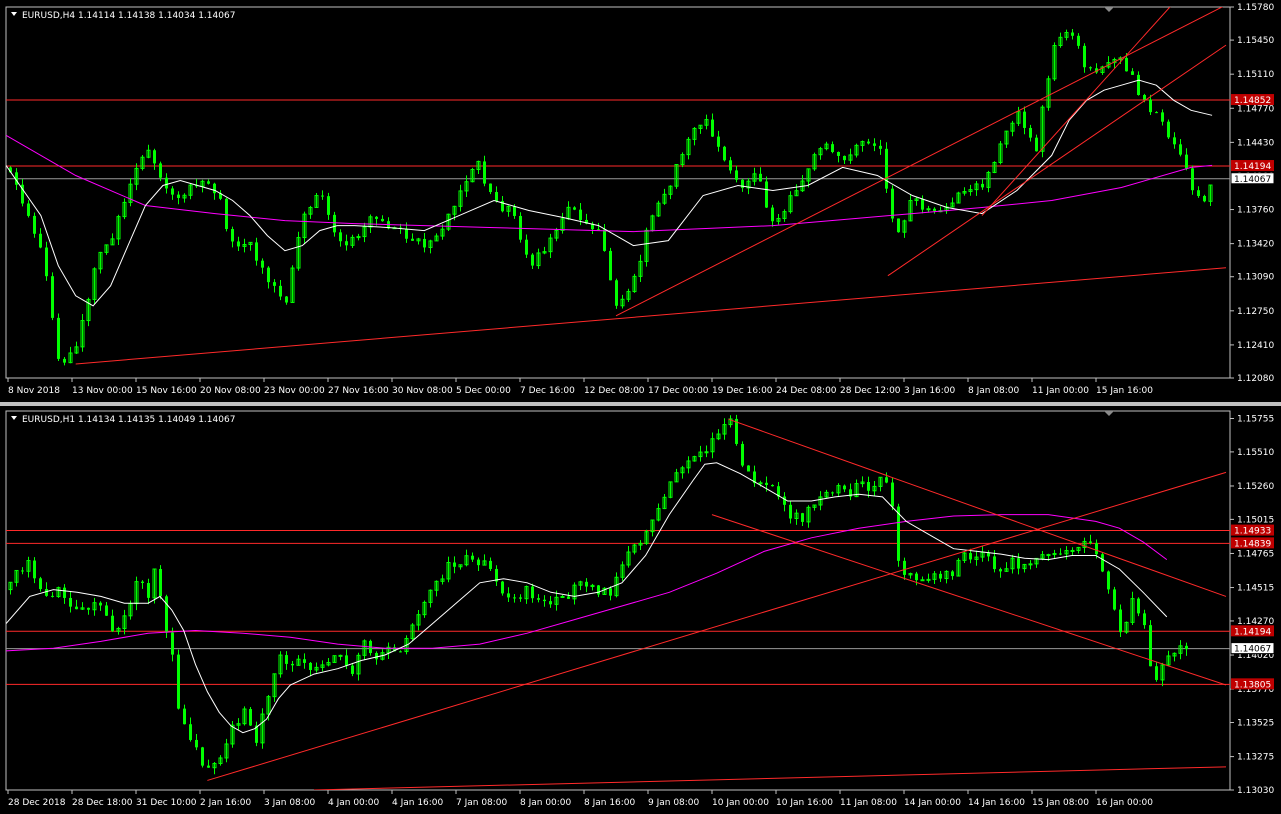 This screenshot has height=814, width=1281. I want to click on h1-x-tick-label: 14 Jan 16:00, so click(996, 803).